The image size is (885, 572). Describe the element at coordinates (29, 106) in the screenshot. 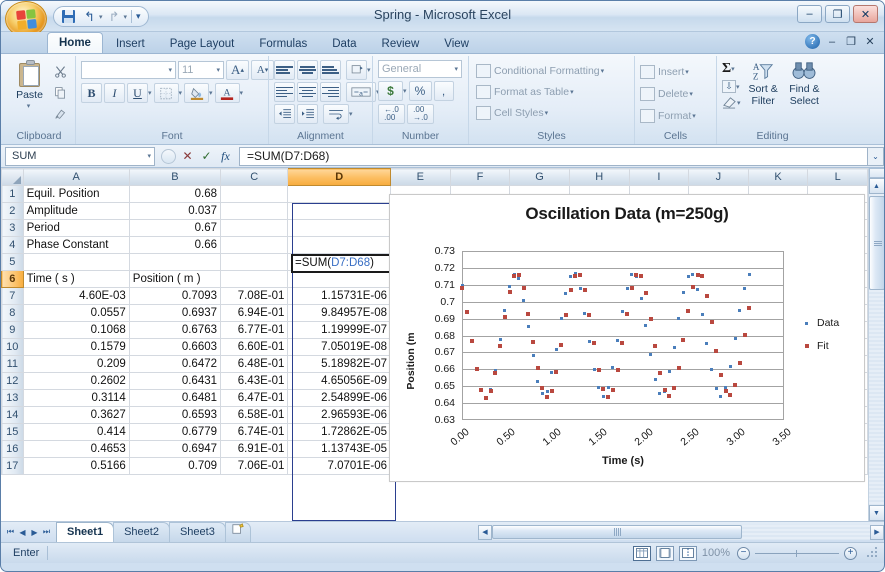

I see `paste-dropdown-icon: ▾` at that location.